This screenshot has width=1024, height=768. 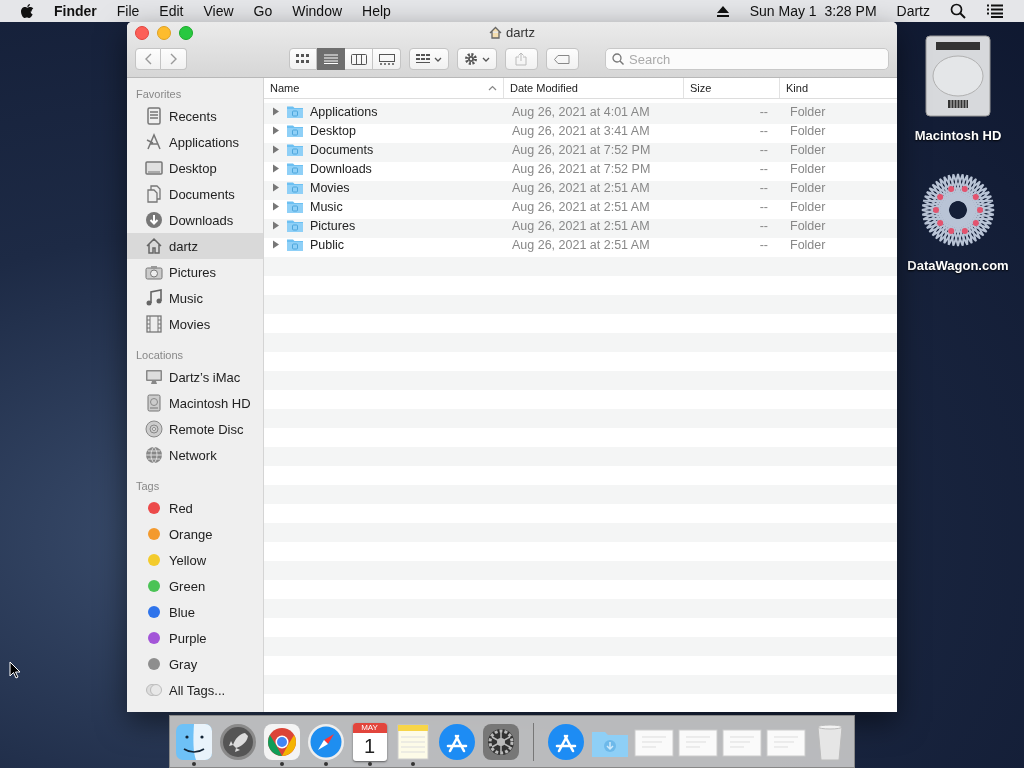 I want to click on columns-icon, so click(x=358, y=59).